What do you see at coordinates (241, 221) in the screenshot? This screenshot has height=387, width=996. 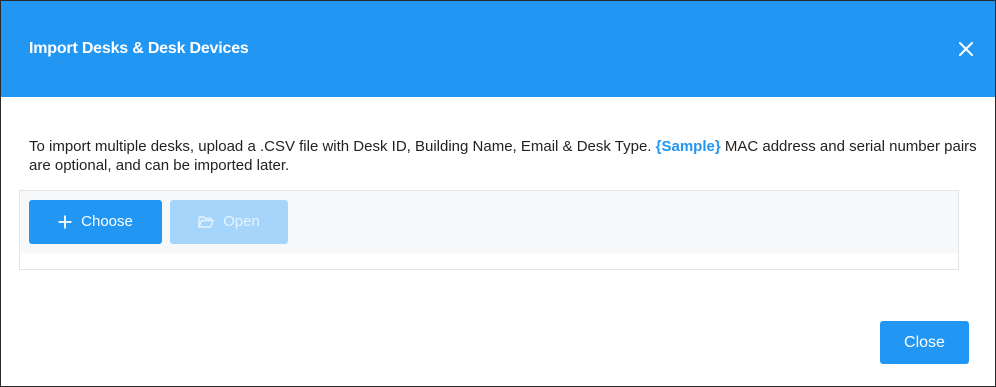 I see `open-label: Open` at bounding box center [241, 221].